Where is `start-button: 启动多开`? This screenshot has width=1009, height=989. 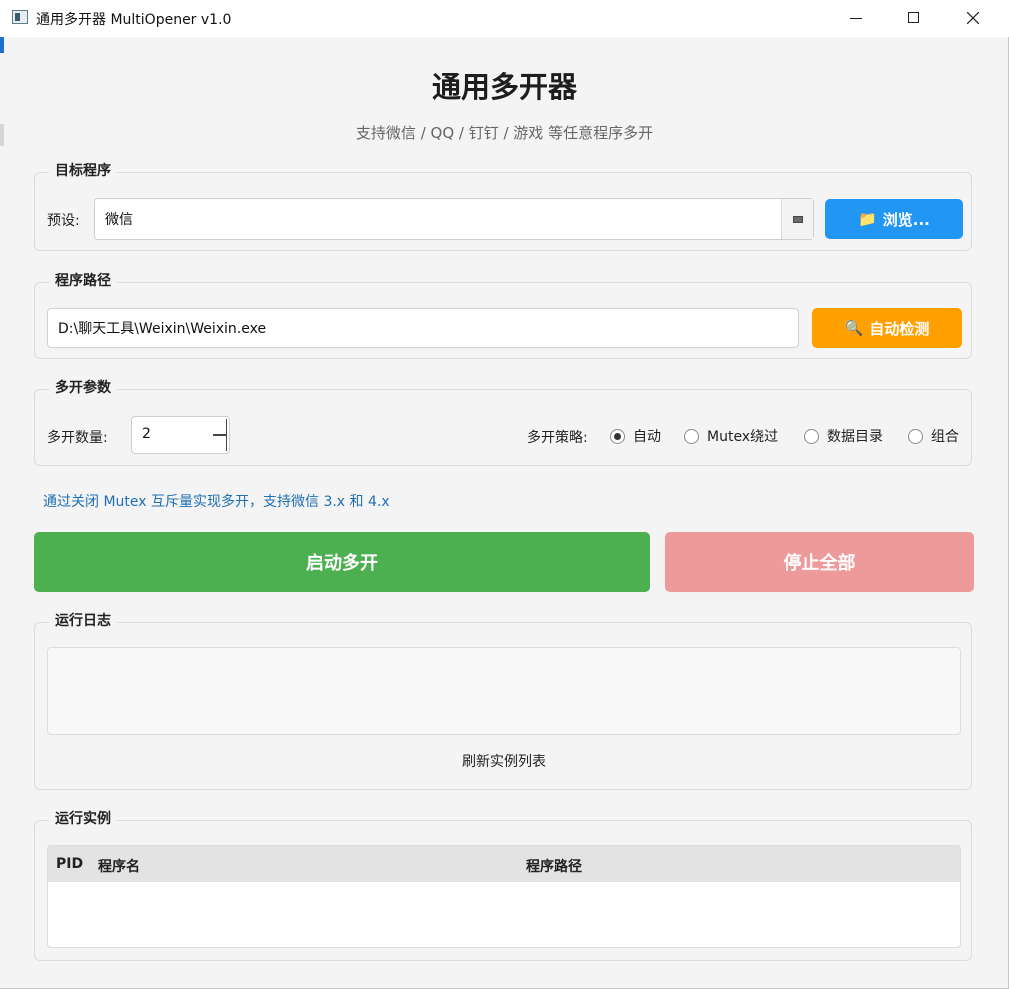
start-button: 启动多开 is located at coordinates (342, 562).